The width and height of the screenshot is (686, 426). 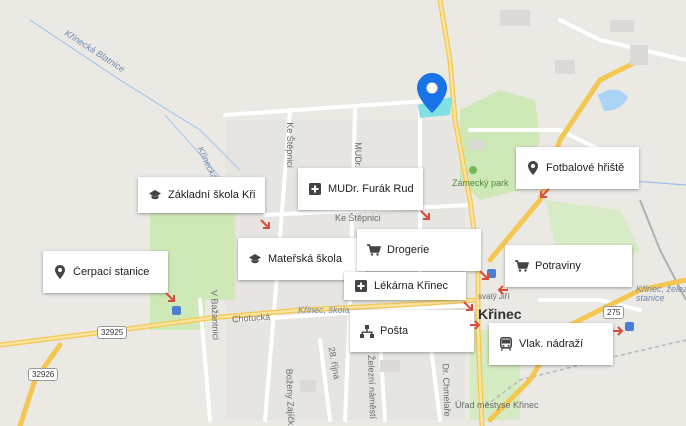 What do you see at coordinates (650, 298) in the screenshot?
I see `label-krinec-zelezni-2: stanice` at bounding box center [650, 298].